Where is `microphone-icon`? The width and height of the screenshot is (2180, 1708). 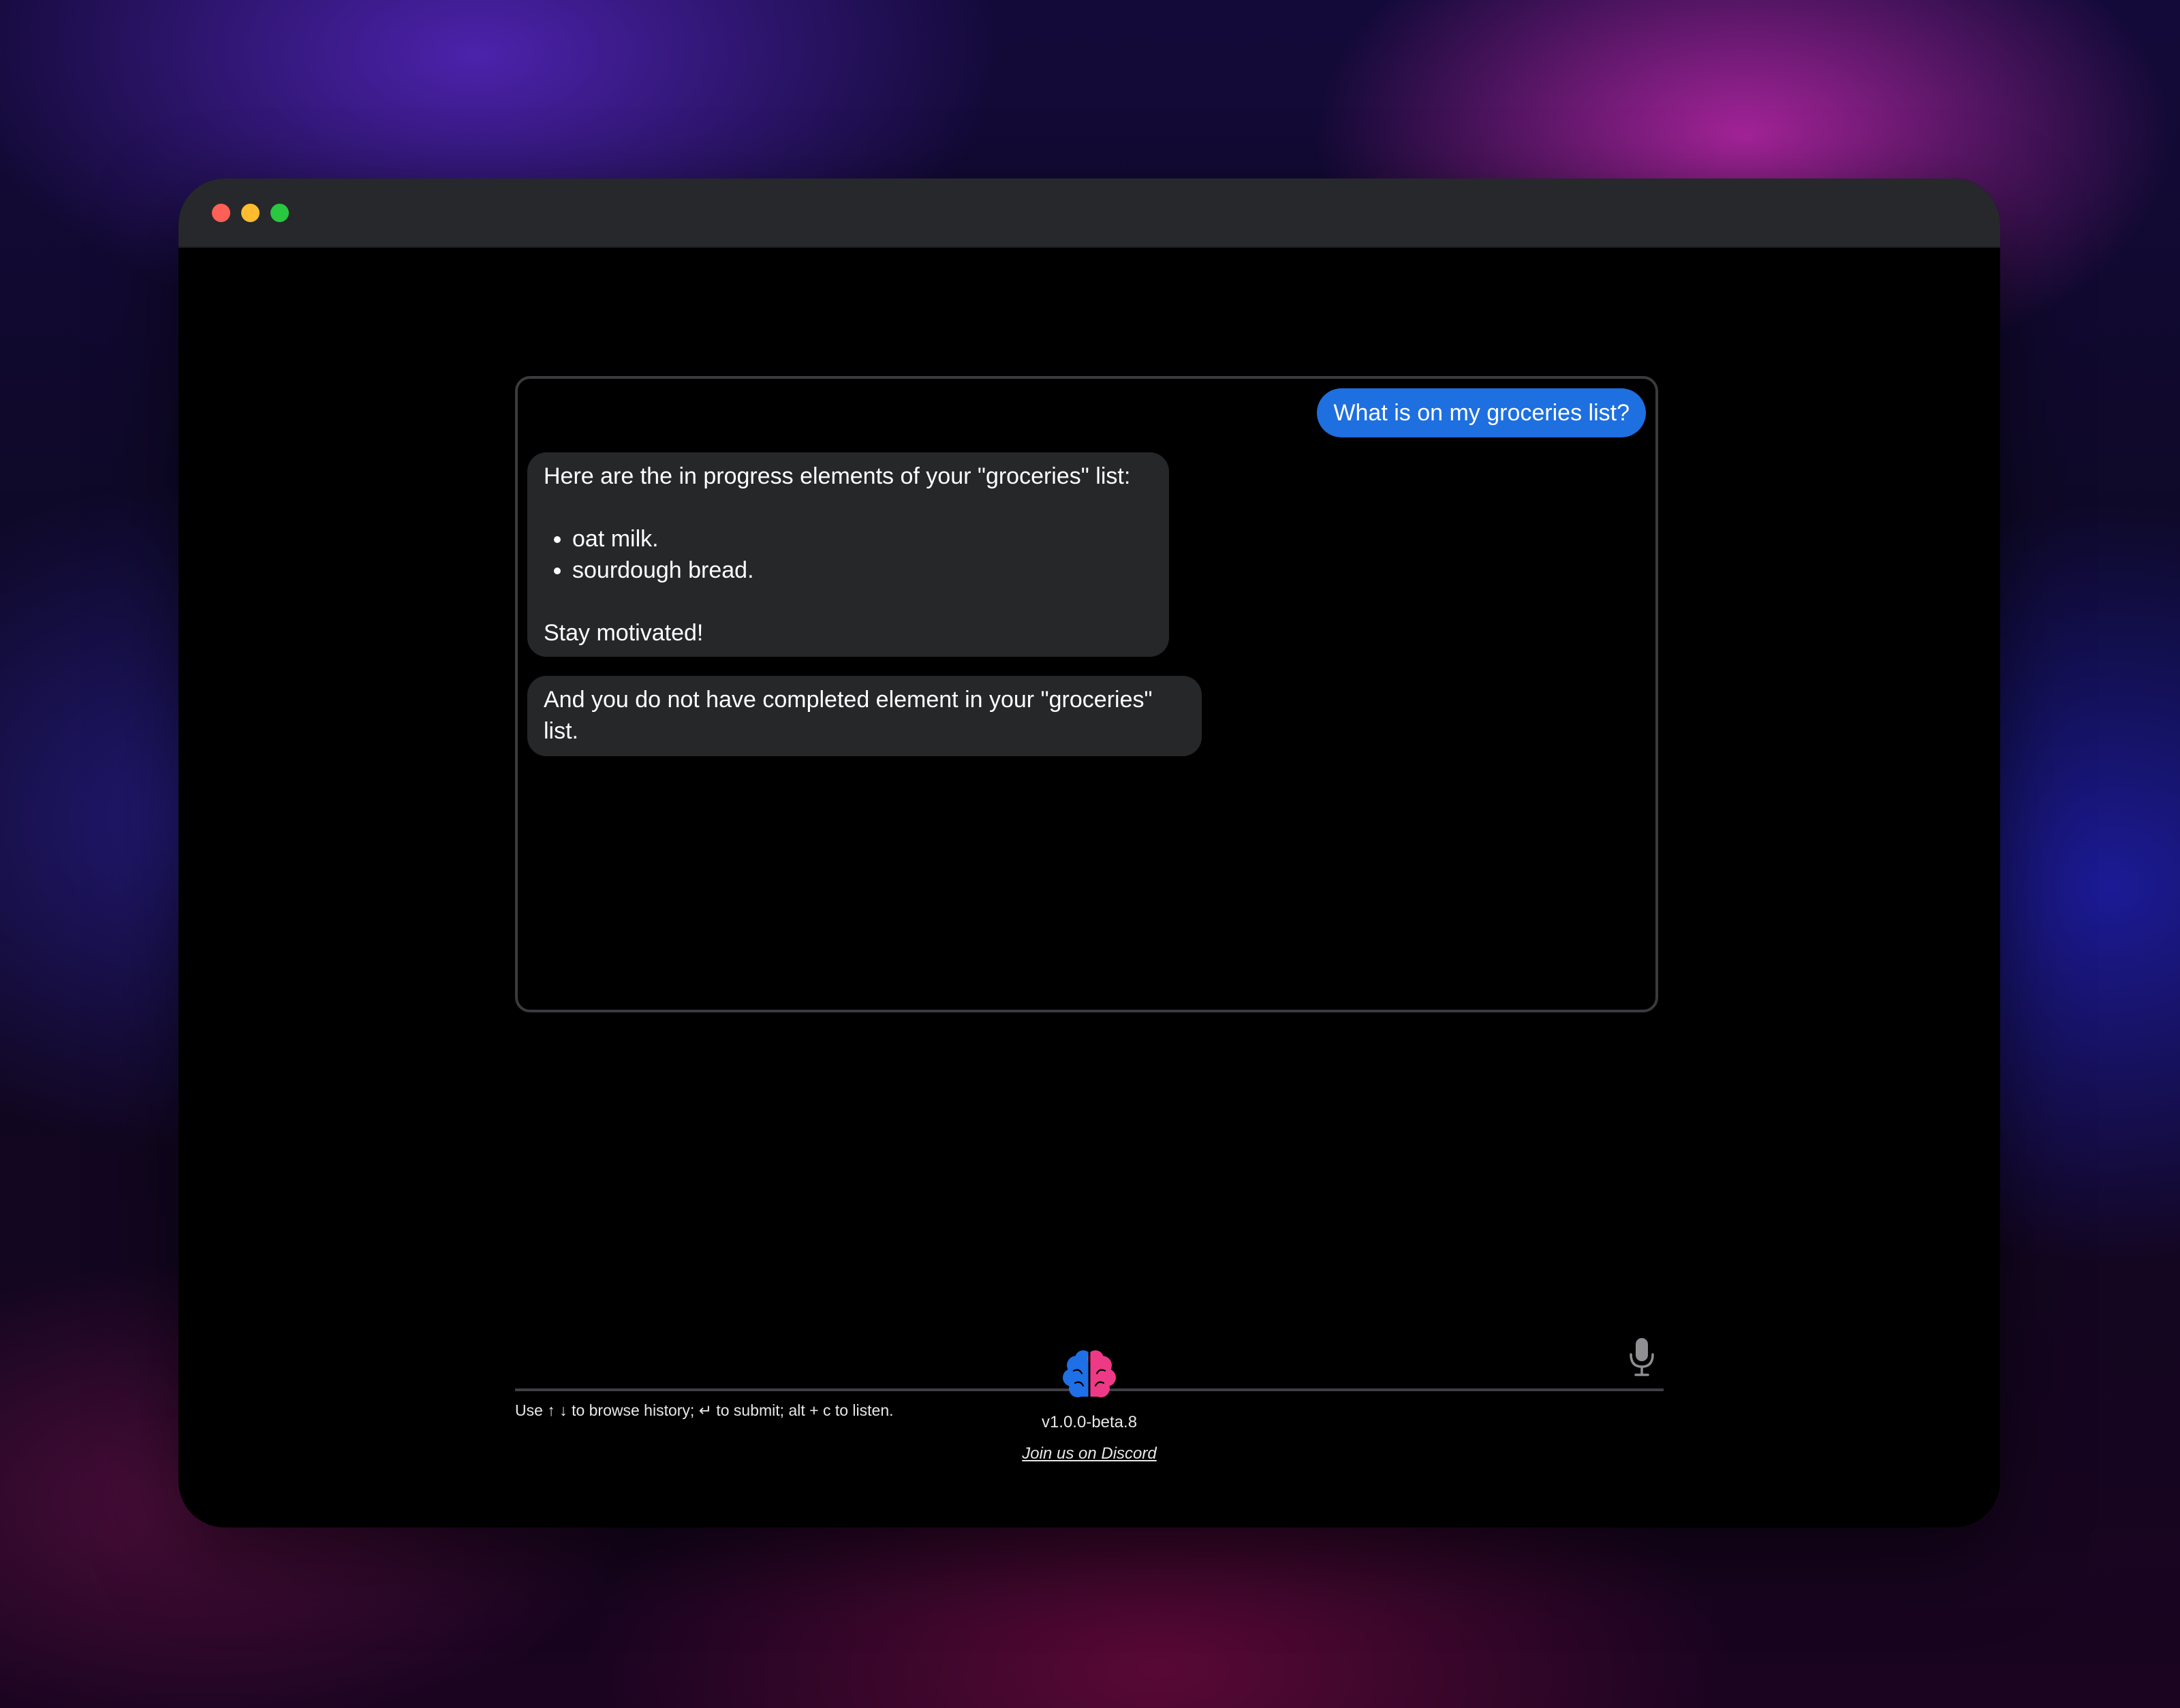 microphone-icon is located at coordinates (1642, 1357).